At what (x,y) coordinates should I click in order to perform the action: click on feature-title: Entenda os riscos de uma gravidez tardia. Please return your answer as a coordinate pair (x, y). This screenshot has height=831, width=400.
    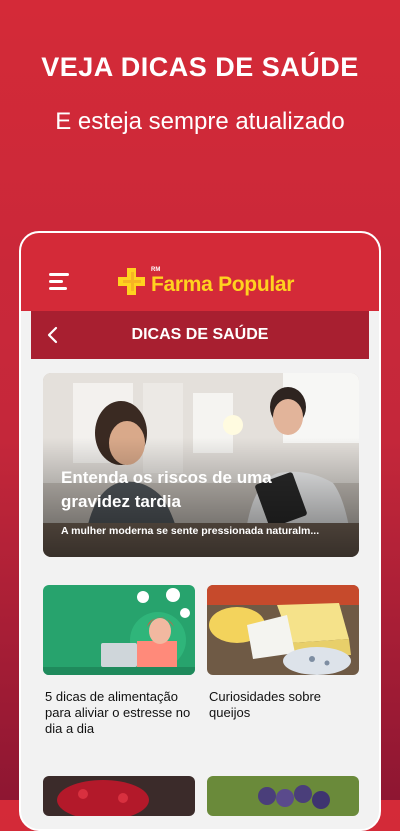
    Looking at the image, I should click on (166, 489).